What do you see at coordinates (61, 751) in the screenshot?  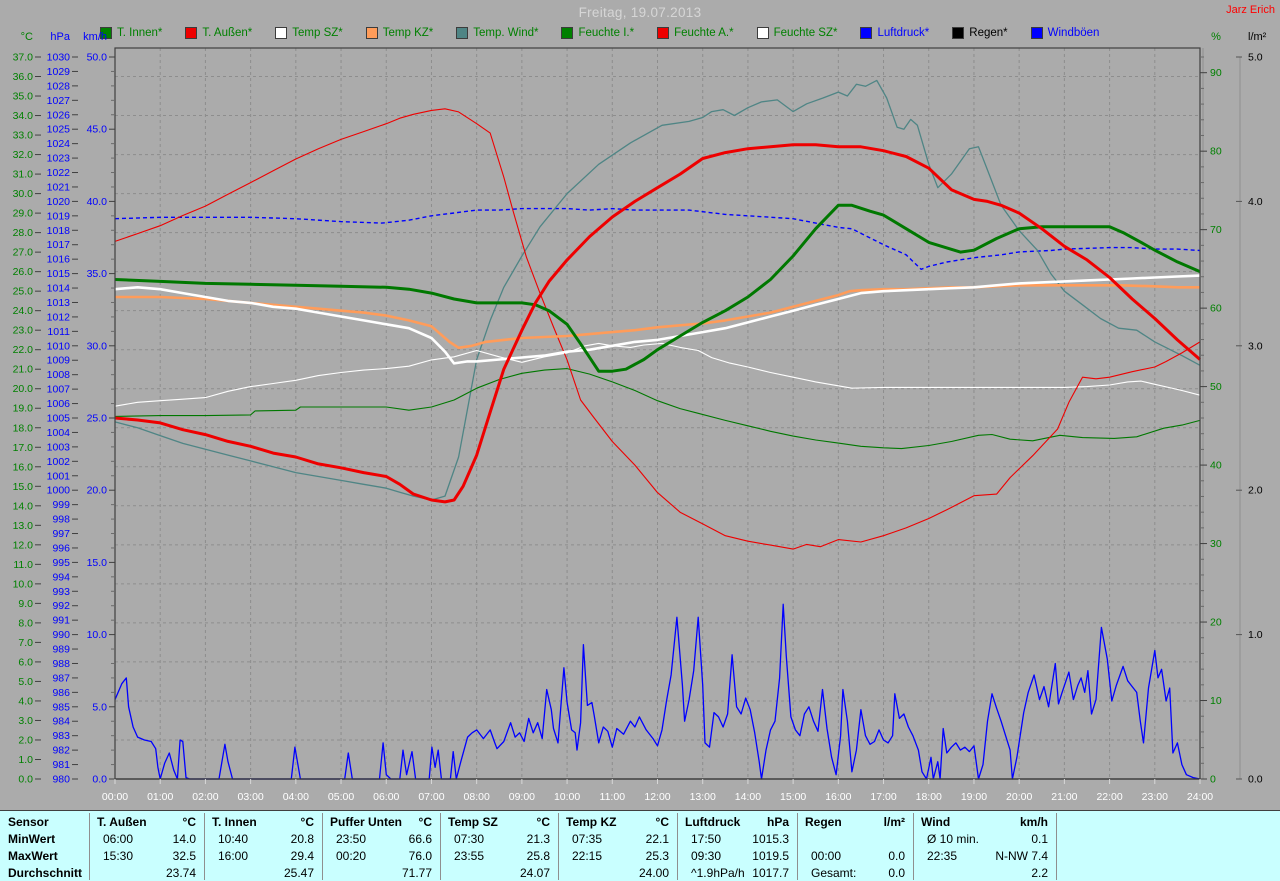 I see `hpa-tick-label: 982` at bounding box center [61, 751].